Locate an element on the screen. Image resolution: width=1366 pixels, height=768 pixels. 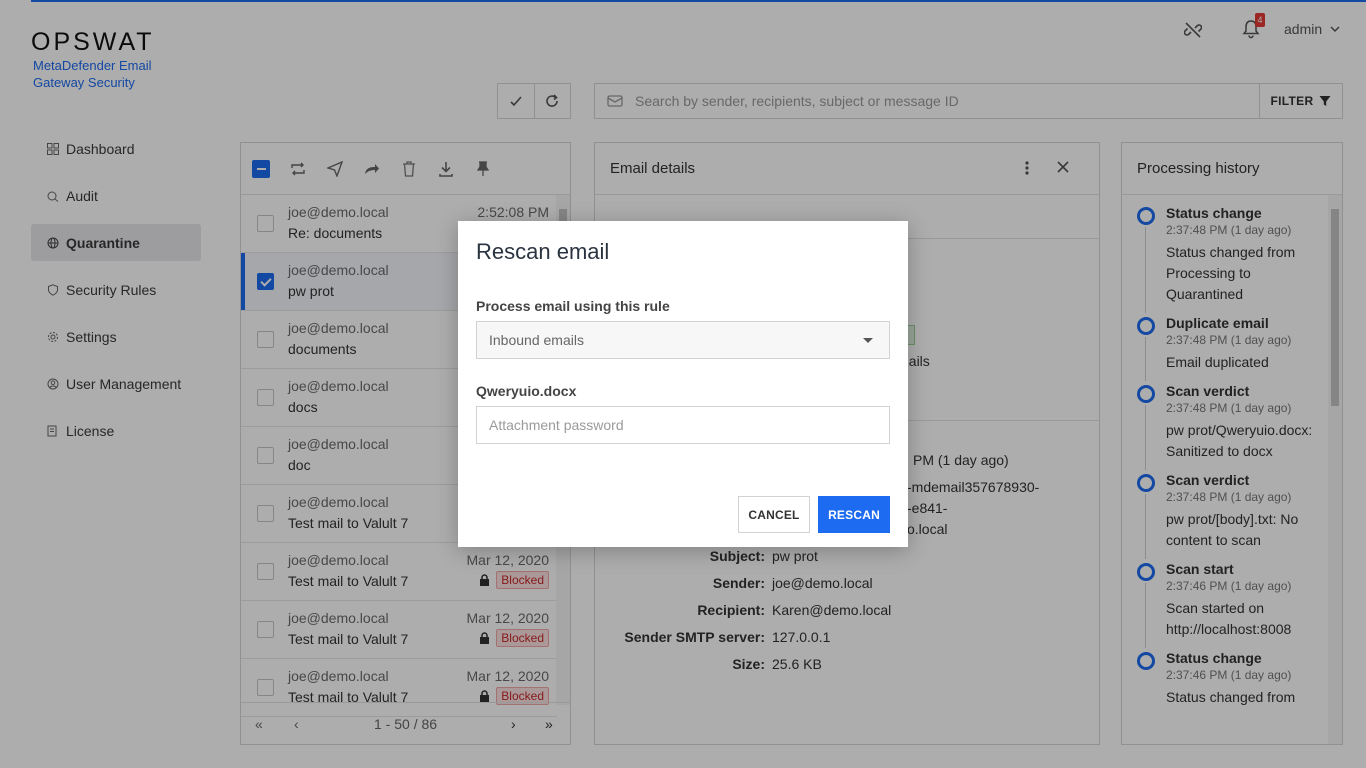
rescan-button: RESCAN is located at coordinates (854, 514).